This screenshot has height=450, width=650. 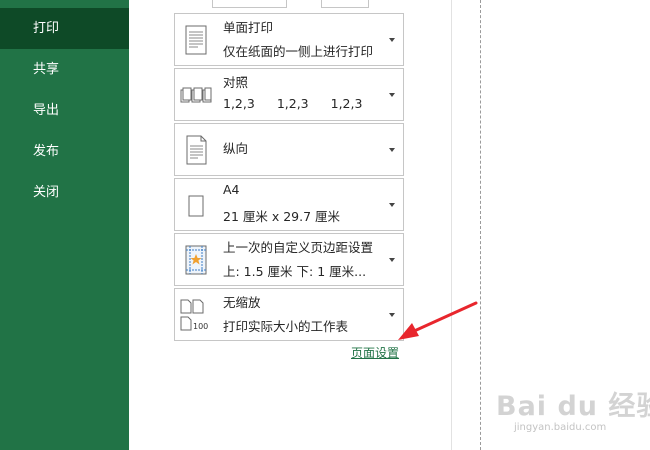 I want to click on single-sided-icon, so click(x=196, y=40).